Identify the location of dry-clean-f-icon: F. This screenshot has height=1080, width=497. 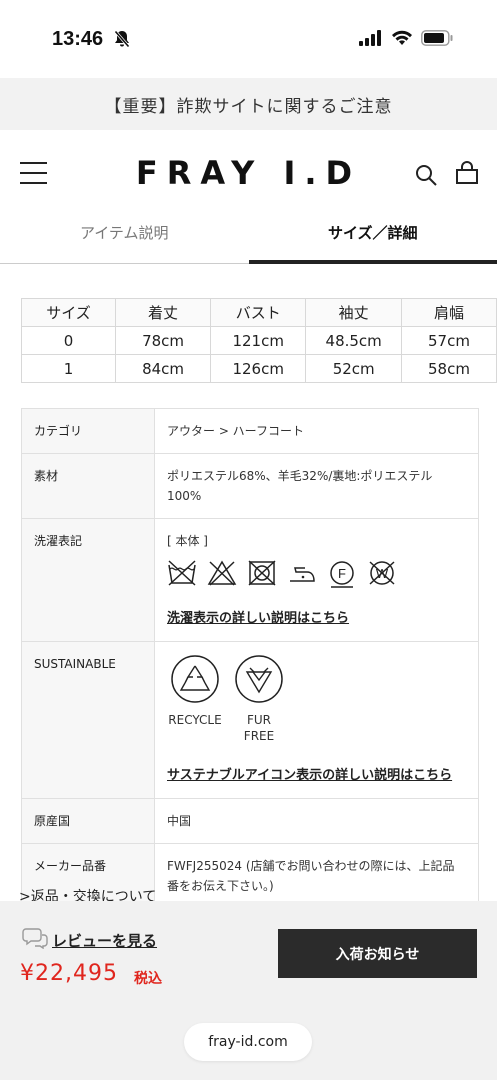
(342, 577).